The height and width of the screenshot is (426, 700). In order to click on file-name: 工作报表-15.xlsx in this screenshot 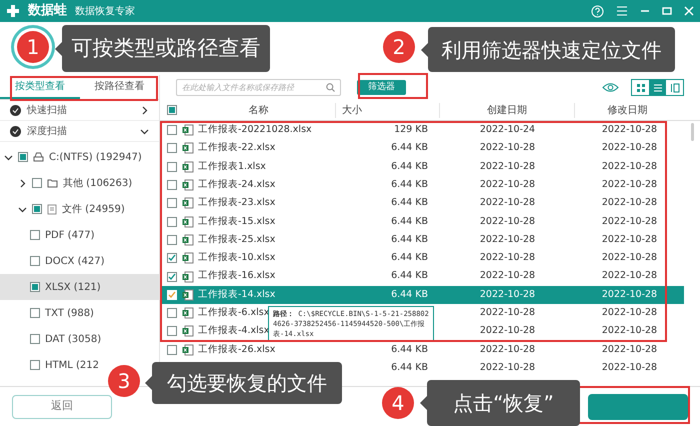, I will do `click(237, 221)`.